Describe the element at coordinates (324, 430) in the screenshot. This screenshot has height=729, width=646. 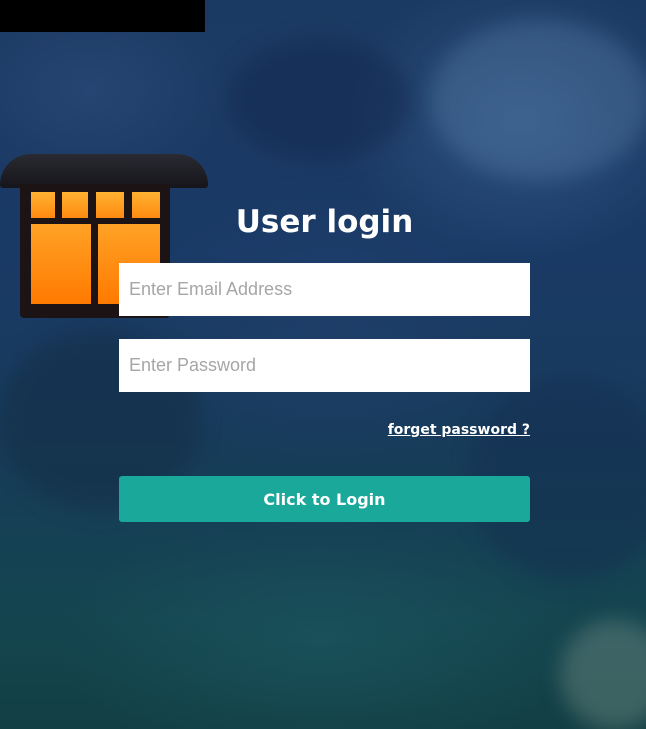
I see `forgot-row: forget password ?` at that location.